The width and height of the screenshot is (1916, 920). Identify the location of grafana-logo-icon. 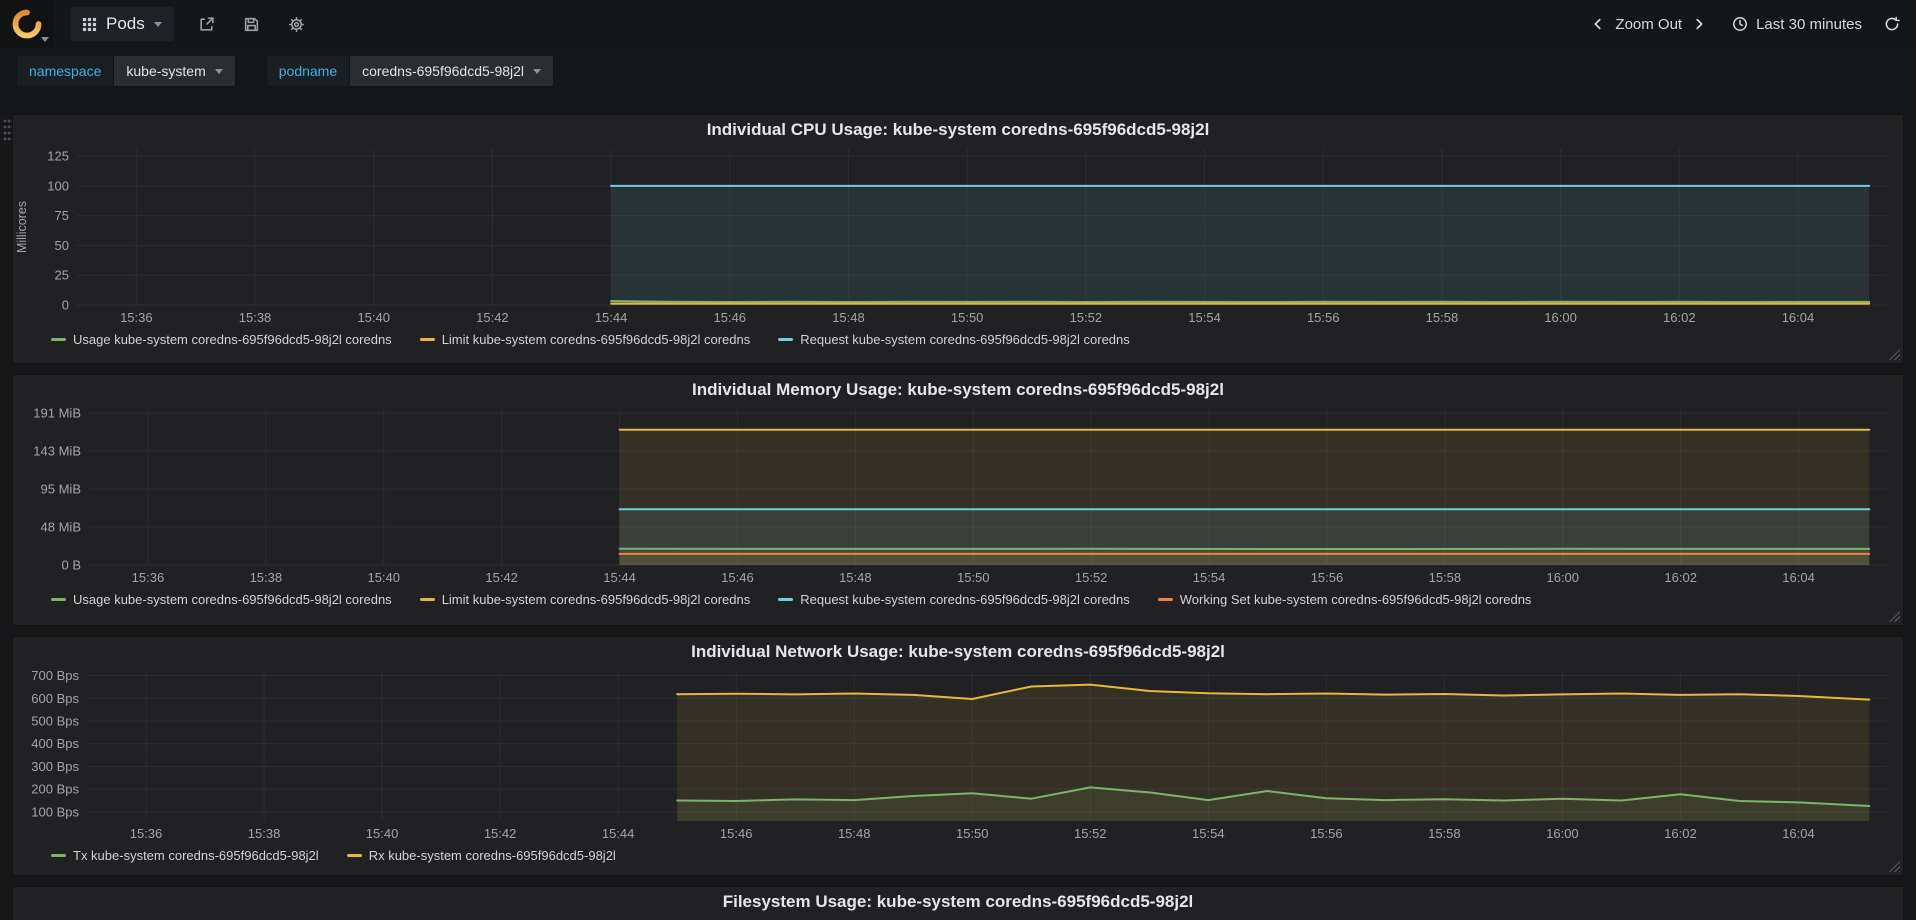
(27, 24).